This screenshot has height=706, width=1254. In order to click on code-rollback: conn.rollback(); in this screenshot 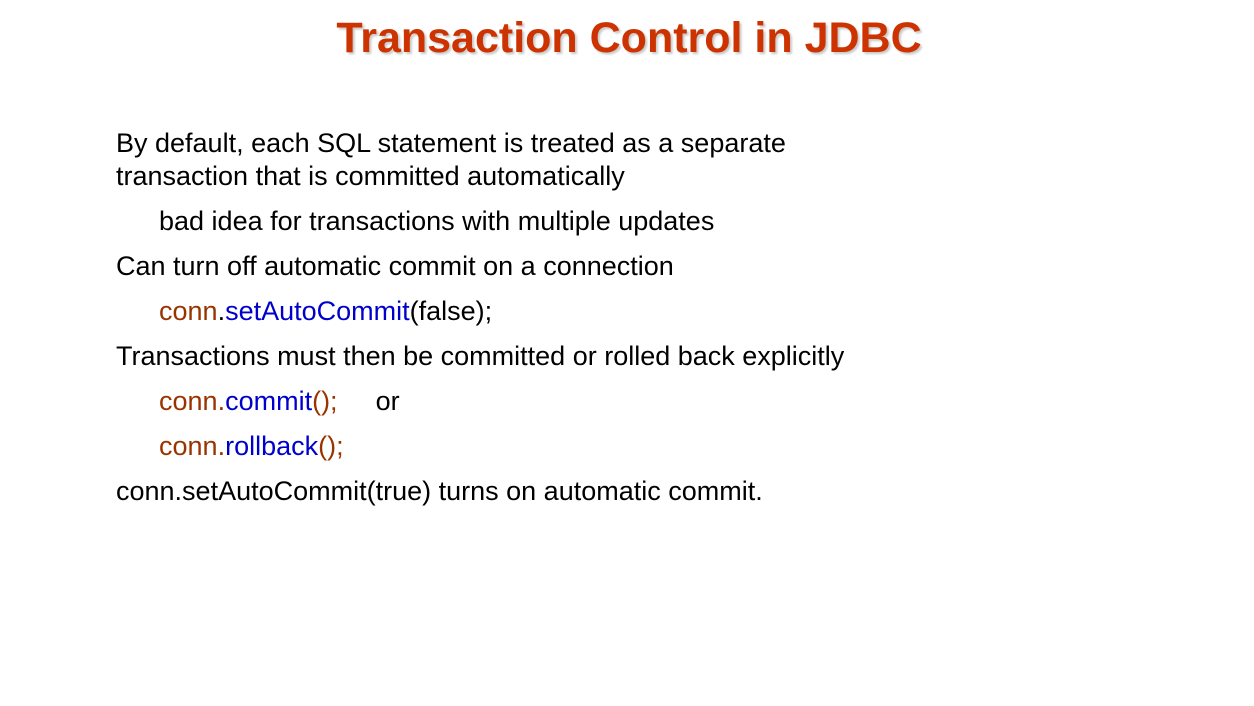, I will do `click(251, 446)`.